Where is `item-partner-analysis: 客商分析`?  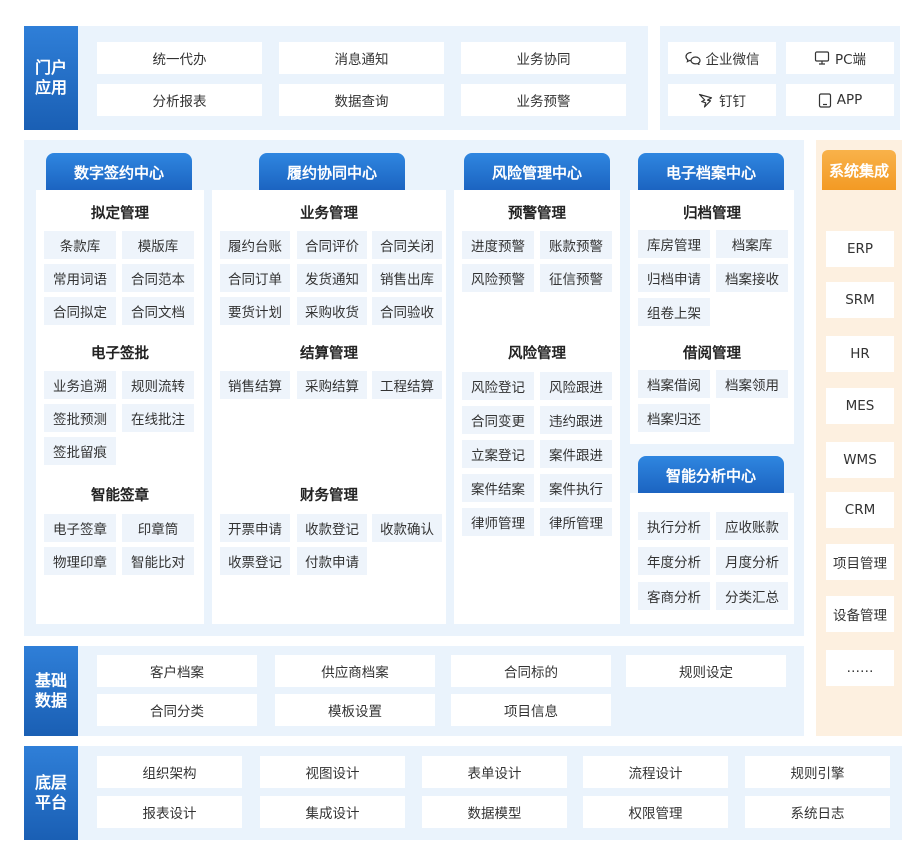
item-partner-analysis: 客商分析 is located at coordinates (674, 596).